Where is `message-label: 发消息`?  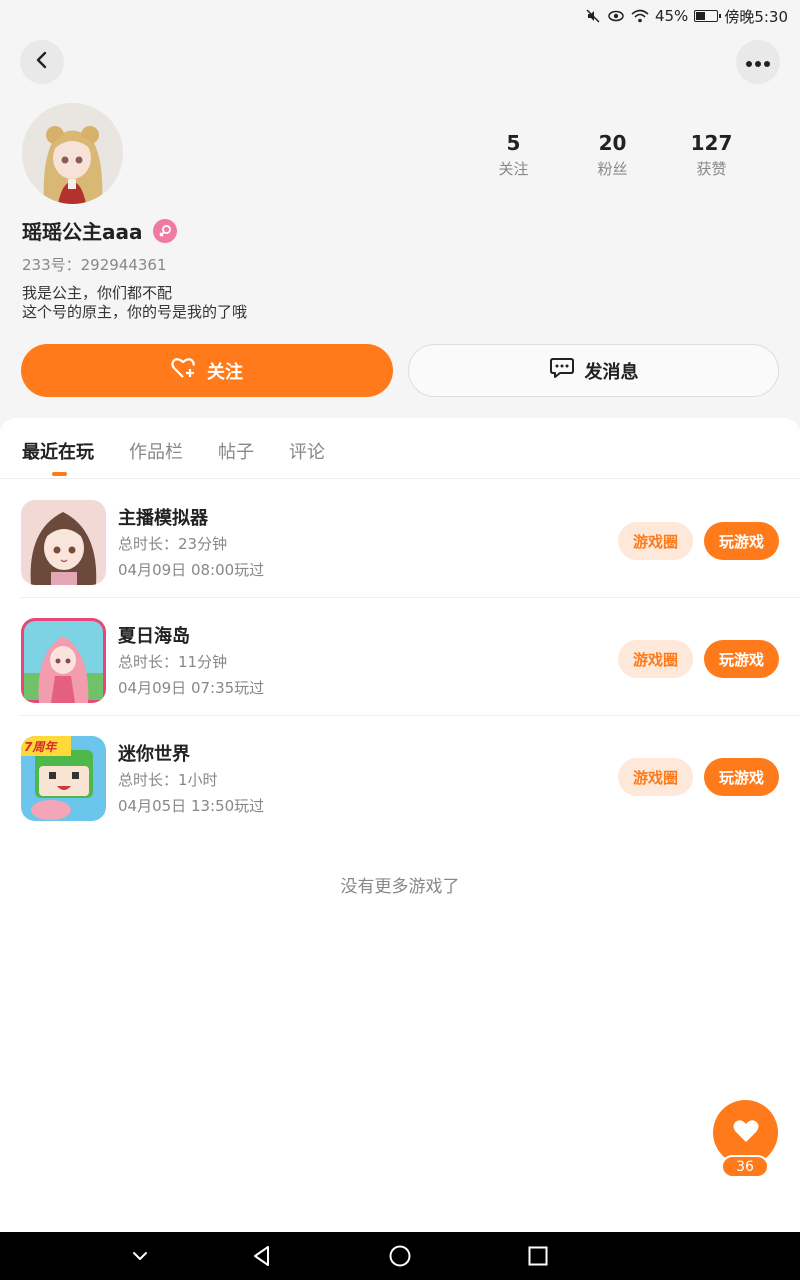
message-label: 发消息 is located at coordinates (611, 372).